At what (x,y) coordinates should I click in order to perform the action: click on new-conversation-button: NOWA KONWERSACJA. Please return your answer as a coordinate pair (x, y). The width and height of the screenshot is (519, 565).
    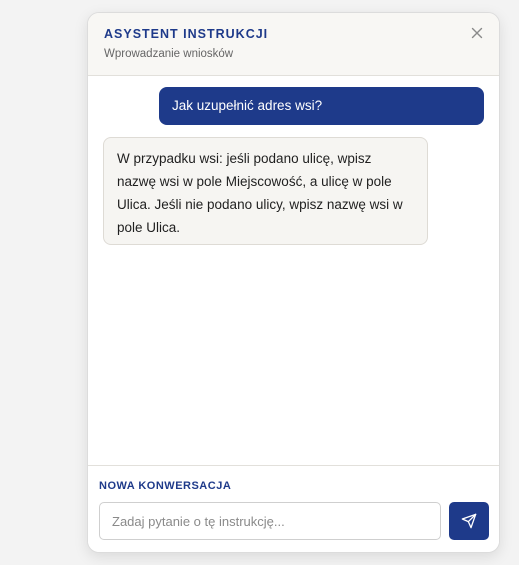
    Looking at the image, I should click on (165, 486).